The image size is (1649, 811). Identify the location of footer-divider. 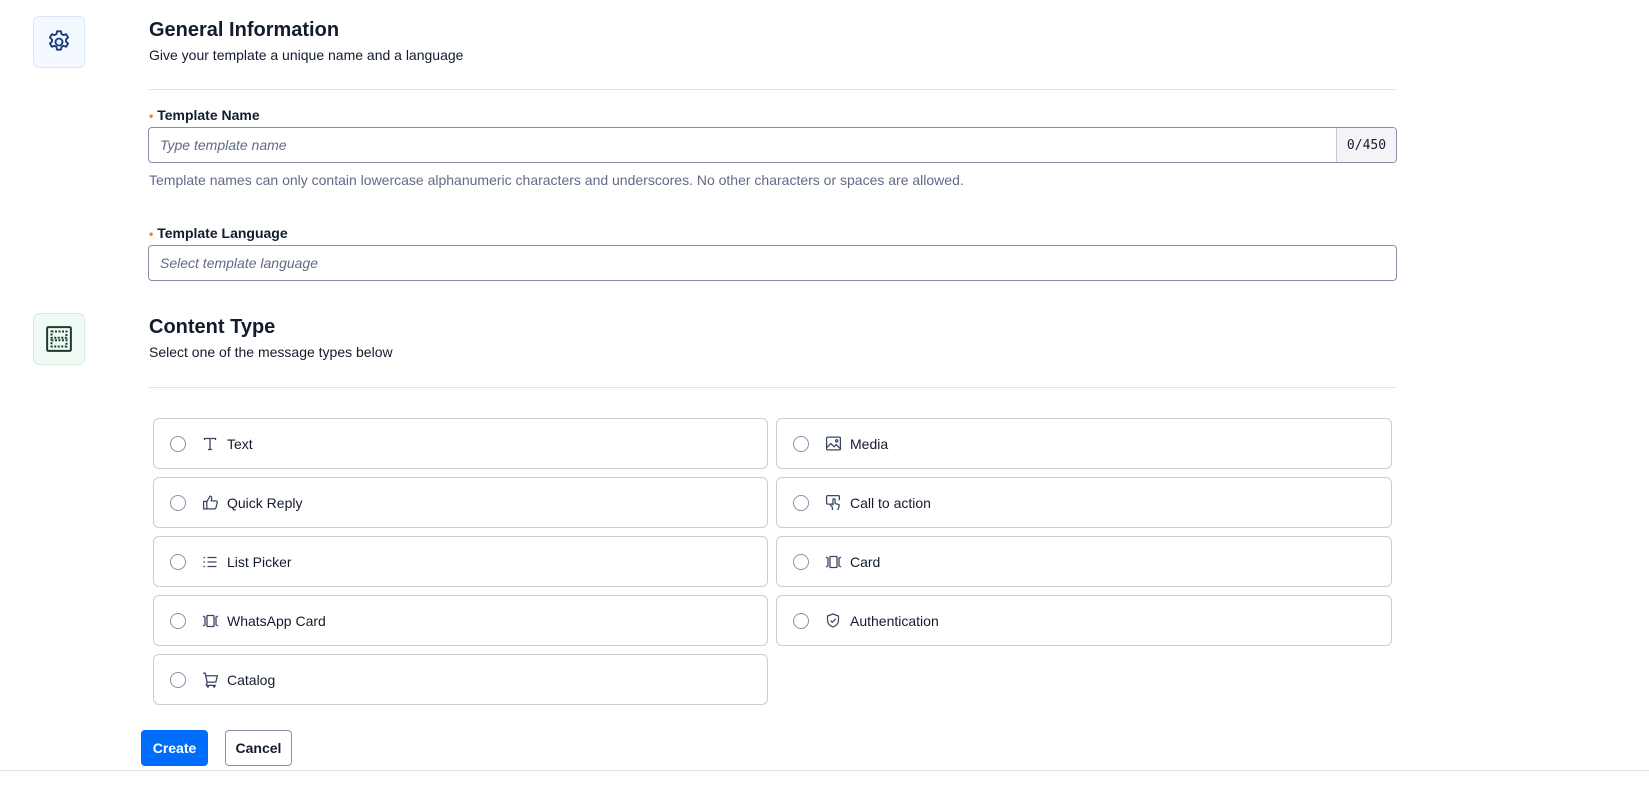
(824, 770).